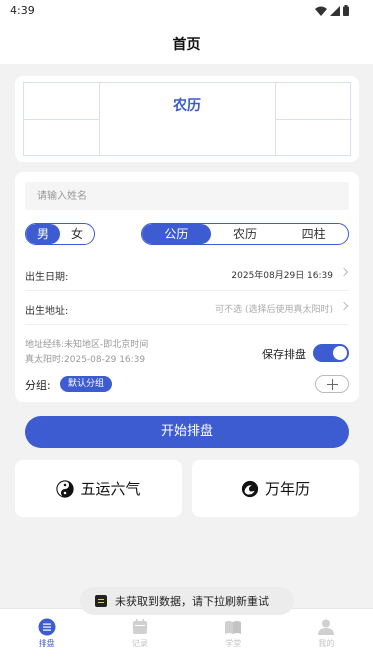  What do you see at coordinates (47, 627) in the screenshot?
I see `list-icon` at bounding box center [47, 627].